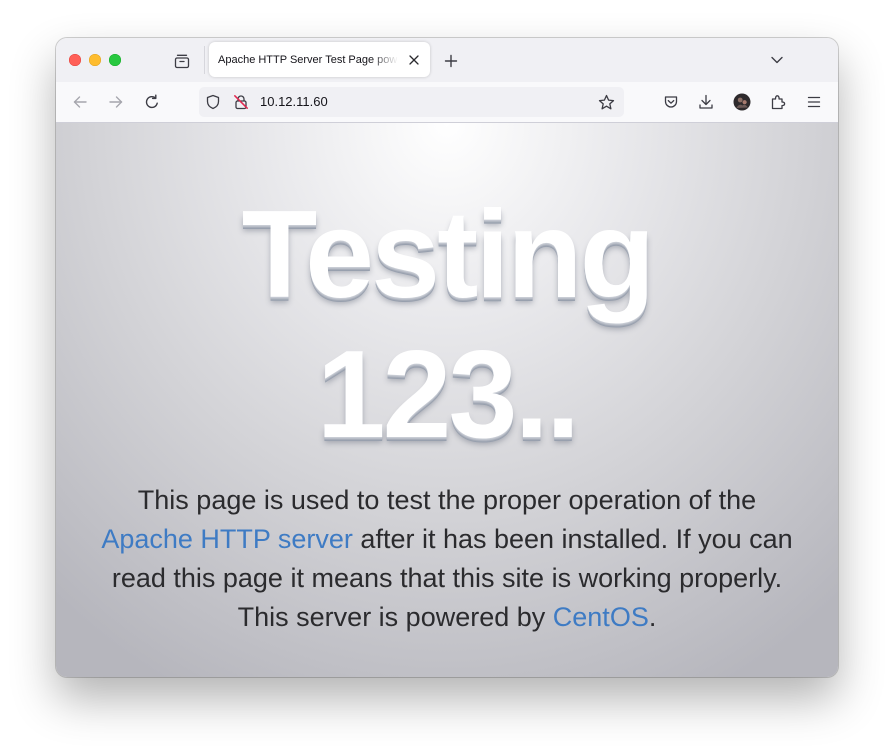 Image resolution: width=894 pixels, height=751 pixels. Describe the element at coordinates (448, 255) in the screenshot. I see `headline-line-1: Testing` at that location.